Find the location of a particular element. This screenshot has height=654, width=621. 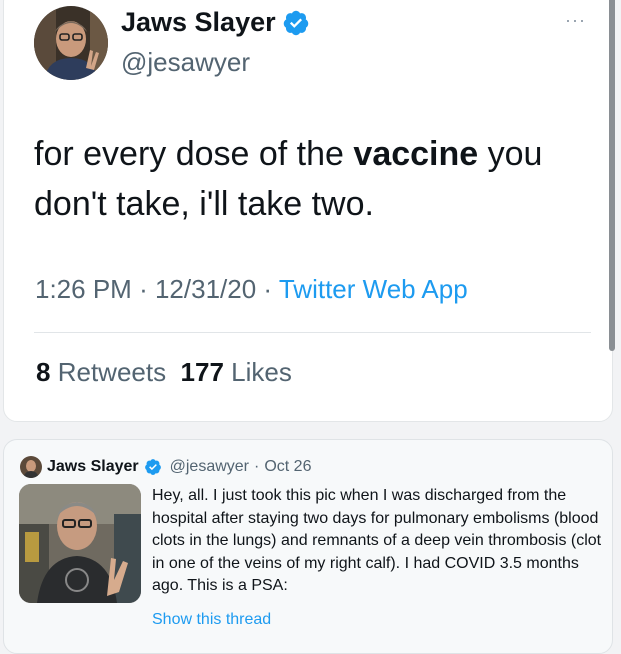

quoted-photo is located at coordinates (80, 543).